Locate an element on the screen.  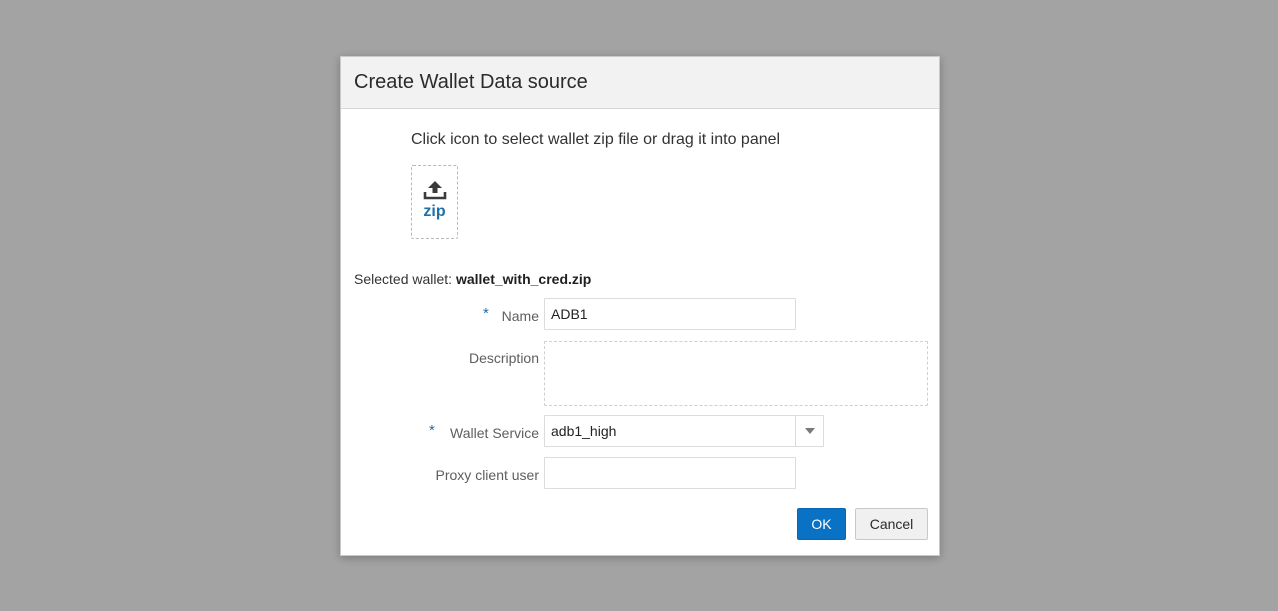
wallet-service-label: Wallet Service is located at coordinates (494, 433).